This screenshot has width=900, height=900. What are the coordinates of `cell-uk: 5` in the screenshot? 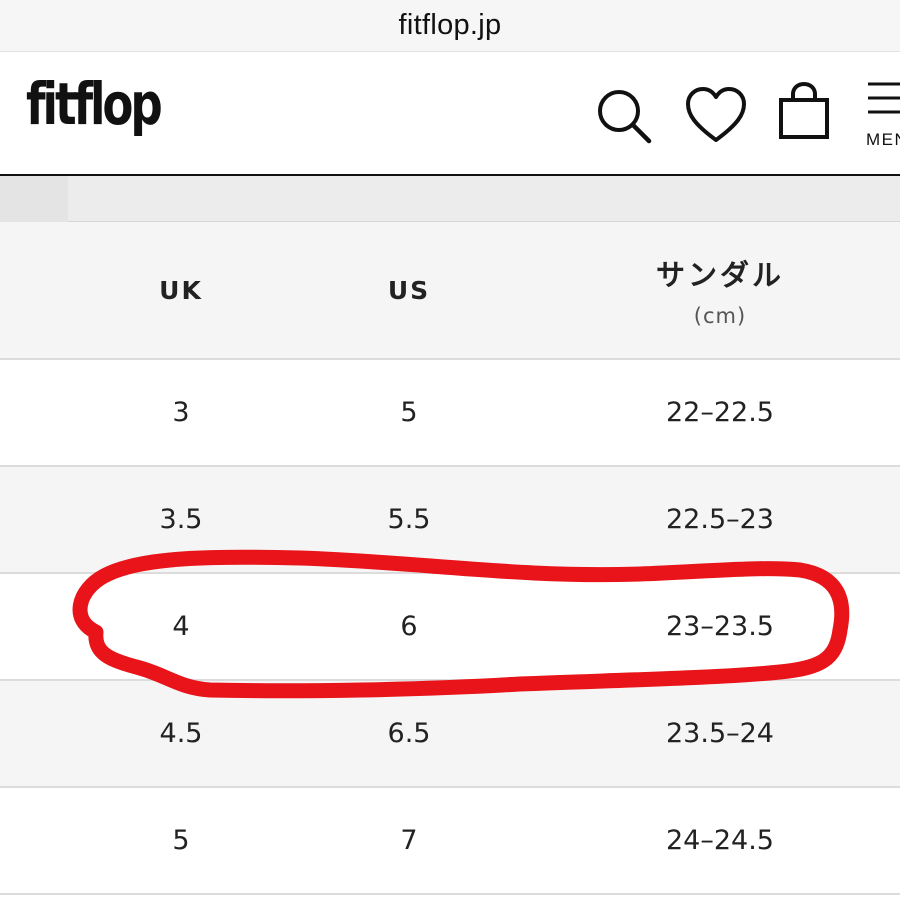 It's located at (181, 840).